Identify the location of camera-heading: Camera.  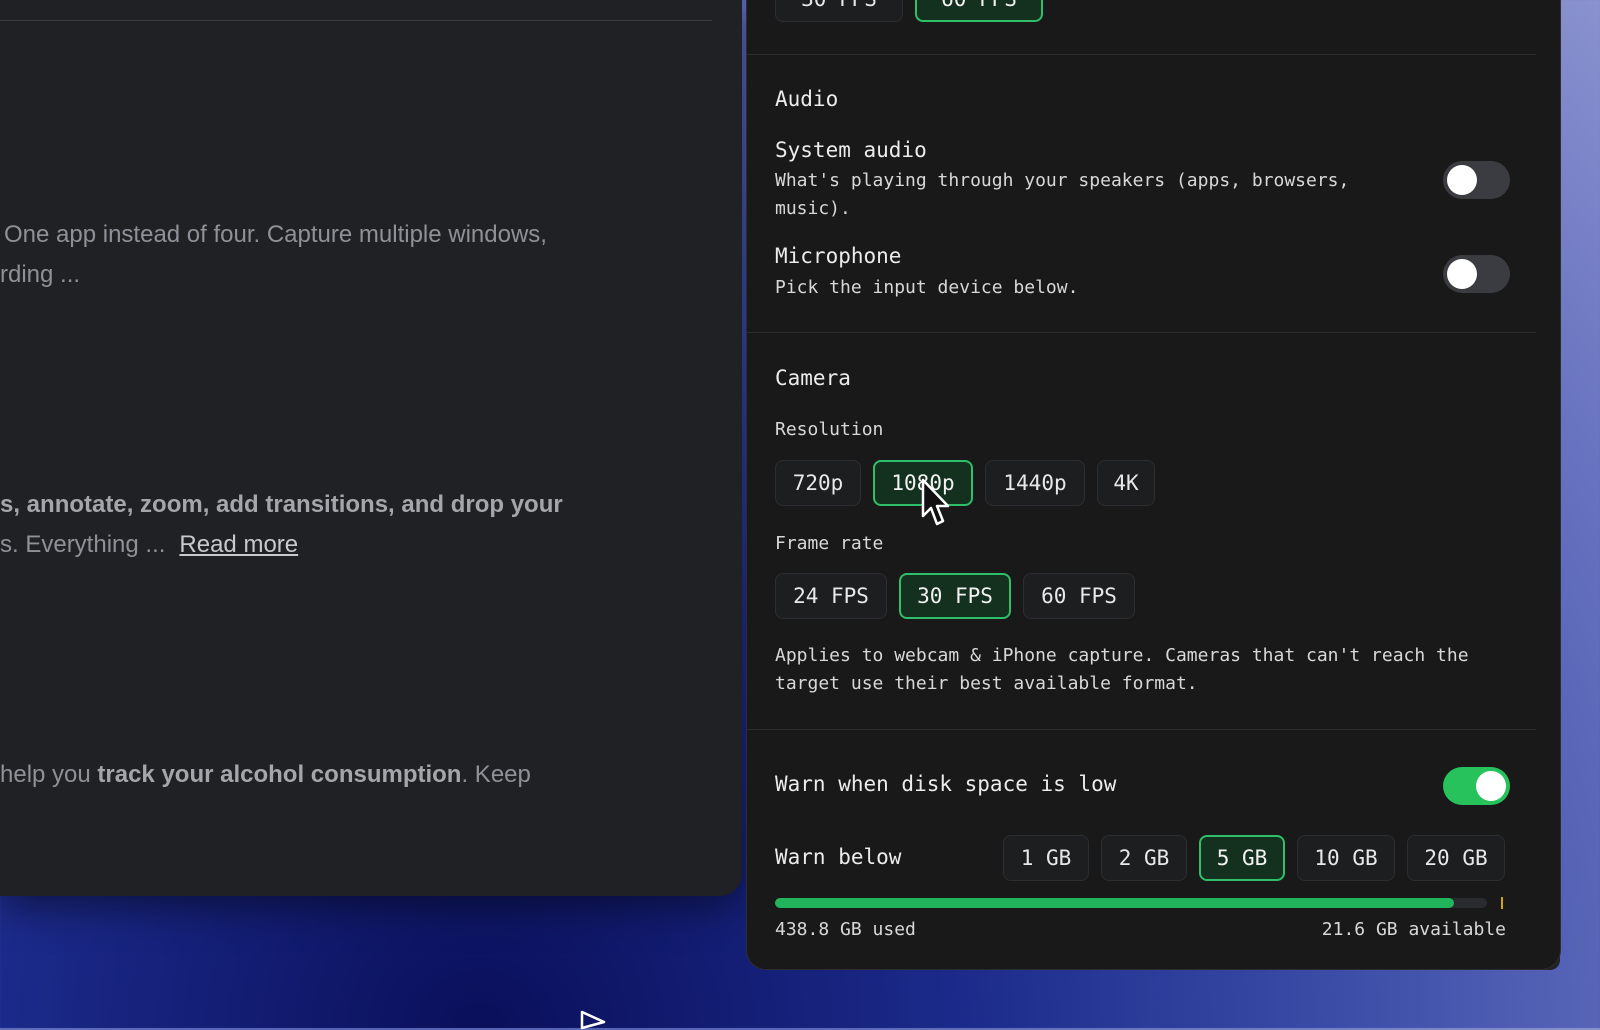
(813, 378).